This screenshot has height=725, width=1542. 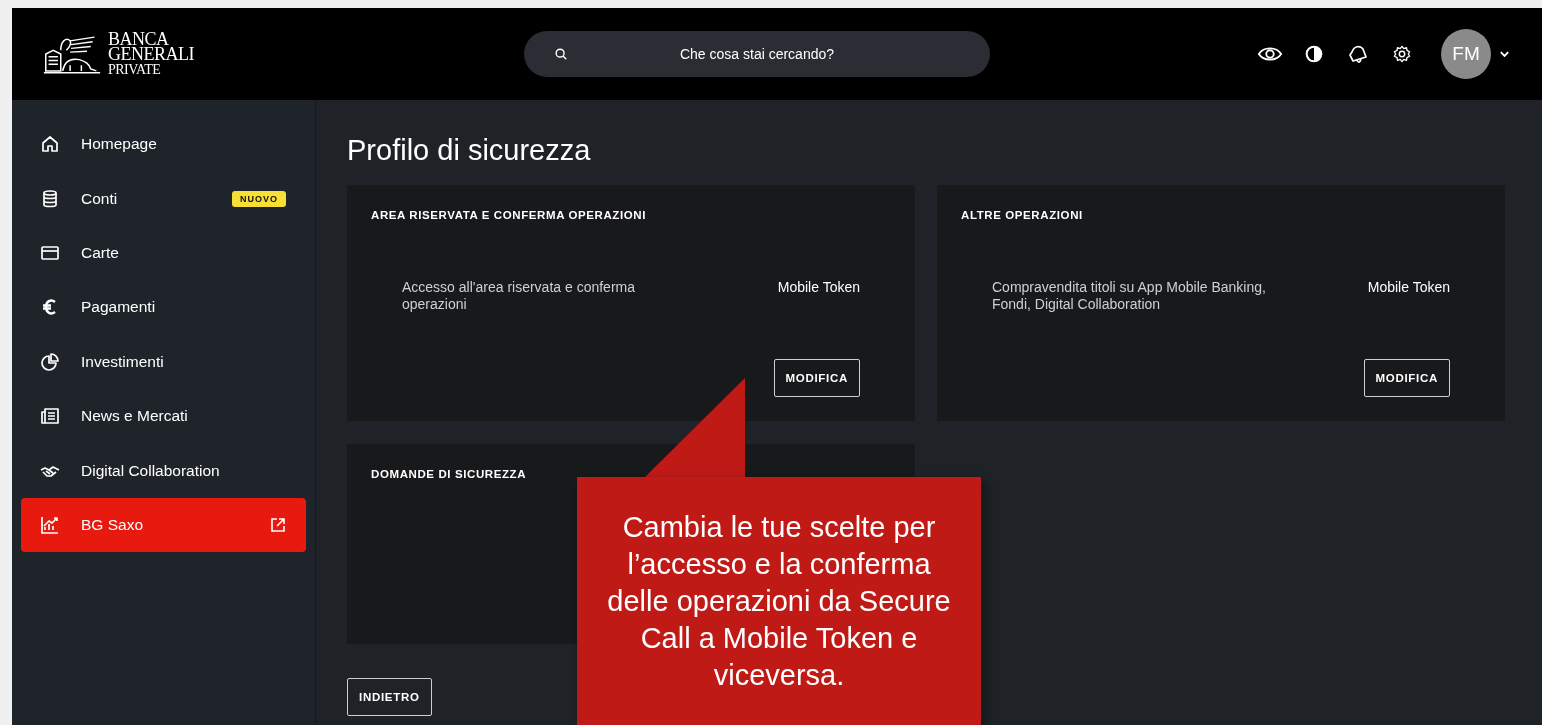 What do you see at coordinates (561, 54) in the screenshot?
I see `search-icon` at bounding box center [561, 54].